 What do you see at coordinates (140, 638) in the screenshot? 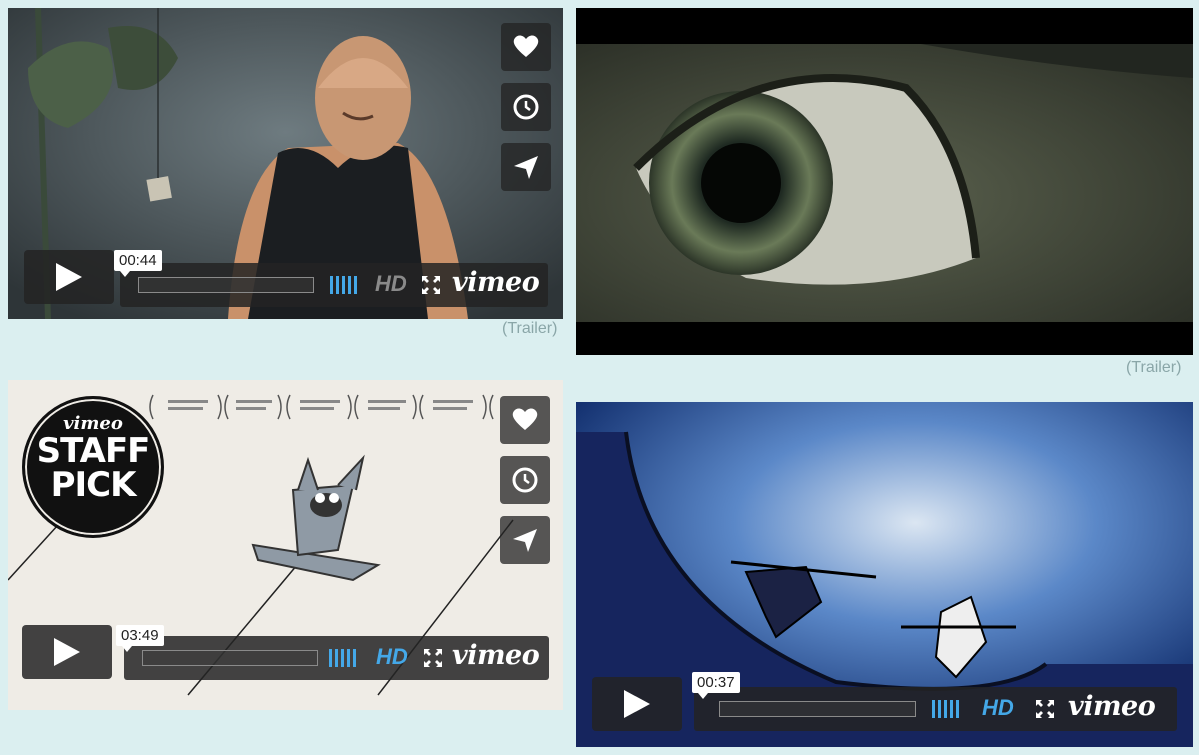
I see `timestamp-tooltip: 03:49` at bounding box center [140, 638].